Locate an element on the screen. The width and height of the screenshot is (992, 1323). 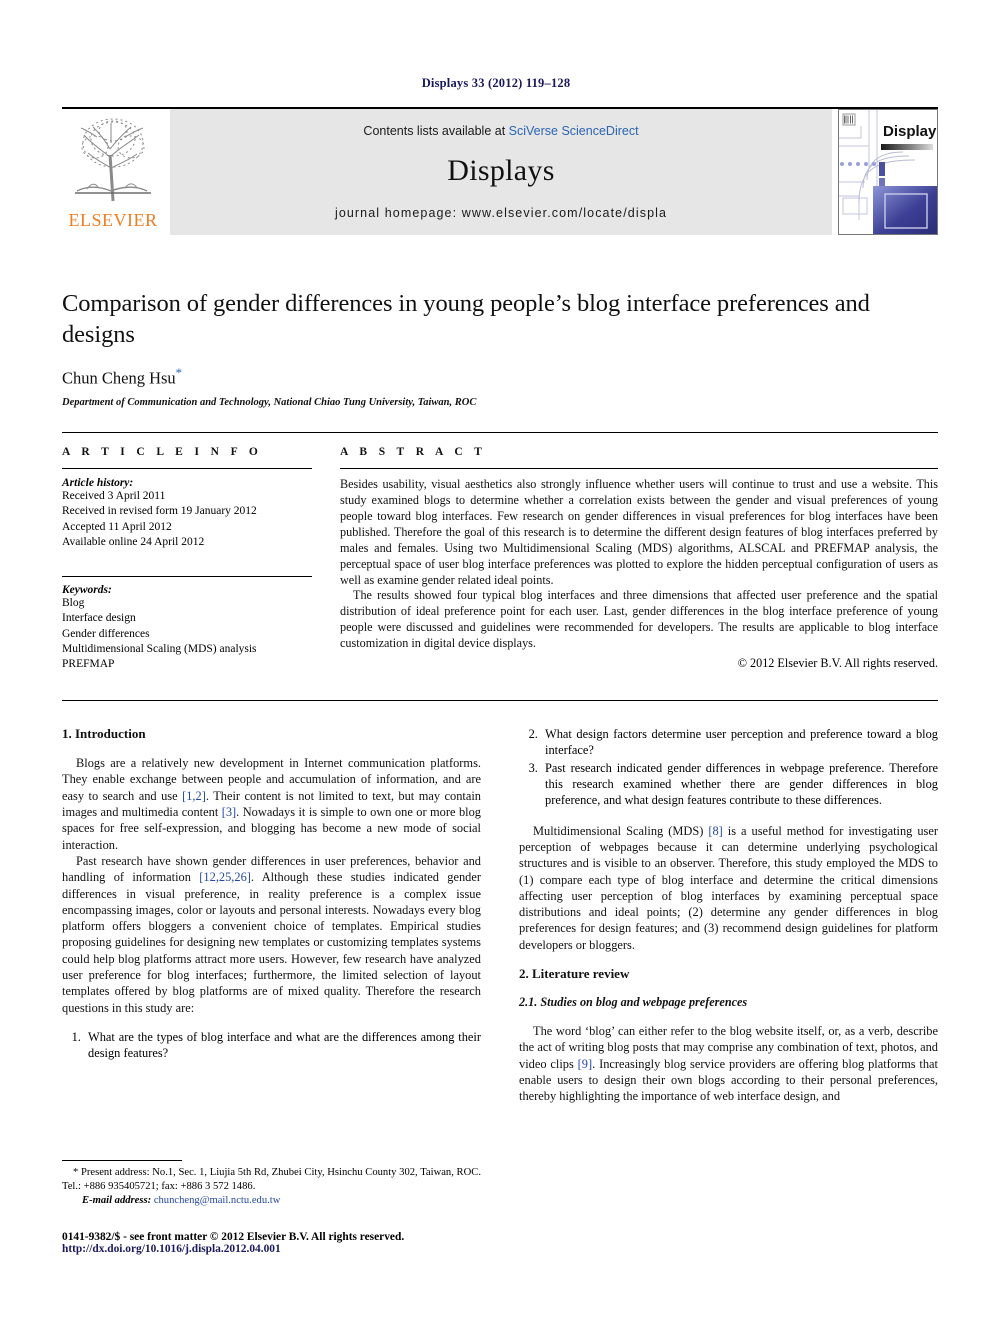
citation-ref: [12,25,26] is located at coordinates (225, 877).